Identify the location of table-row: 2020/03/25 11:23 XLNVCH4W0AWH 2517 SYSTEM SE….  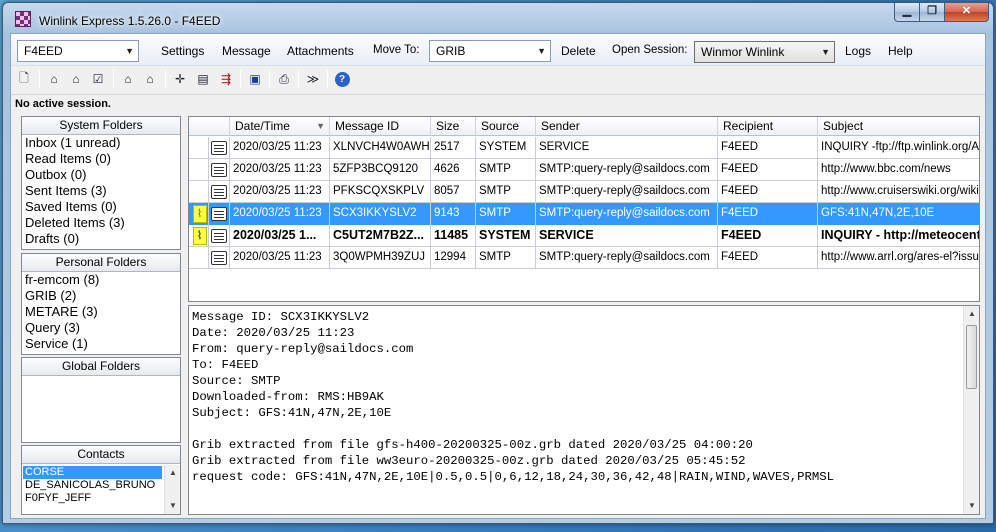
(584, 148).